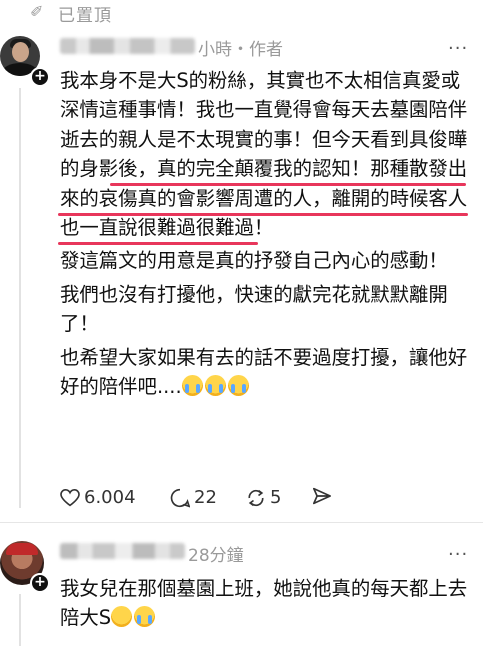 Image resolution: width=483 pixels, height=646 pixels. I want to click on like-count: 6.004, so click(110, 497).